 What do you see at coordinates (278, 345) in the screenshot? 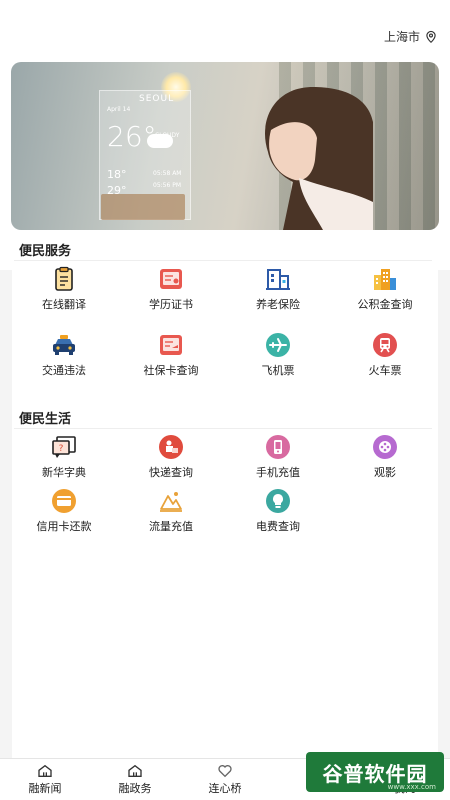
I see `airplane-icon` at bounding box center [278, 345].